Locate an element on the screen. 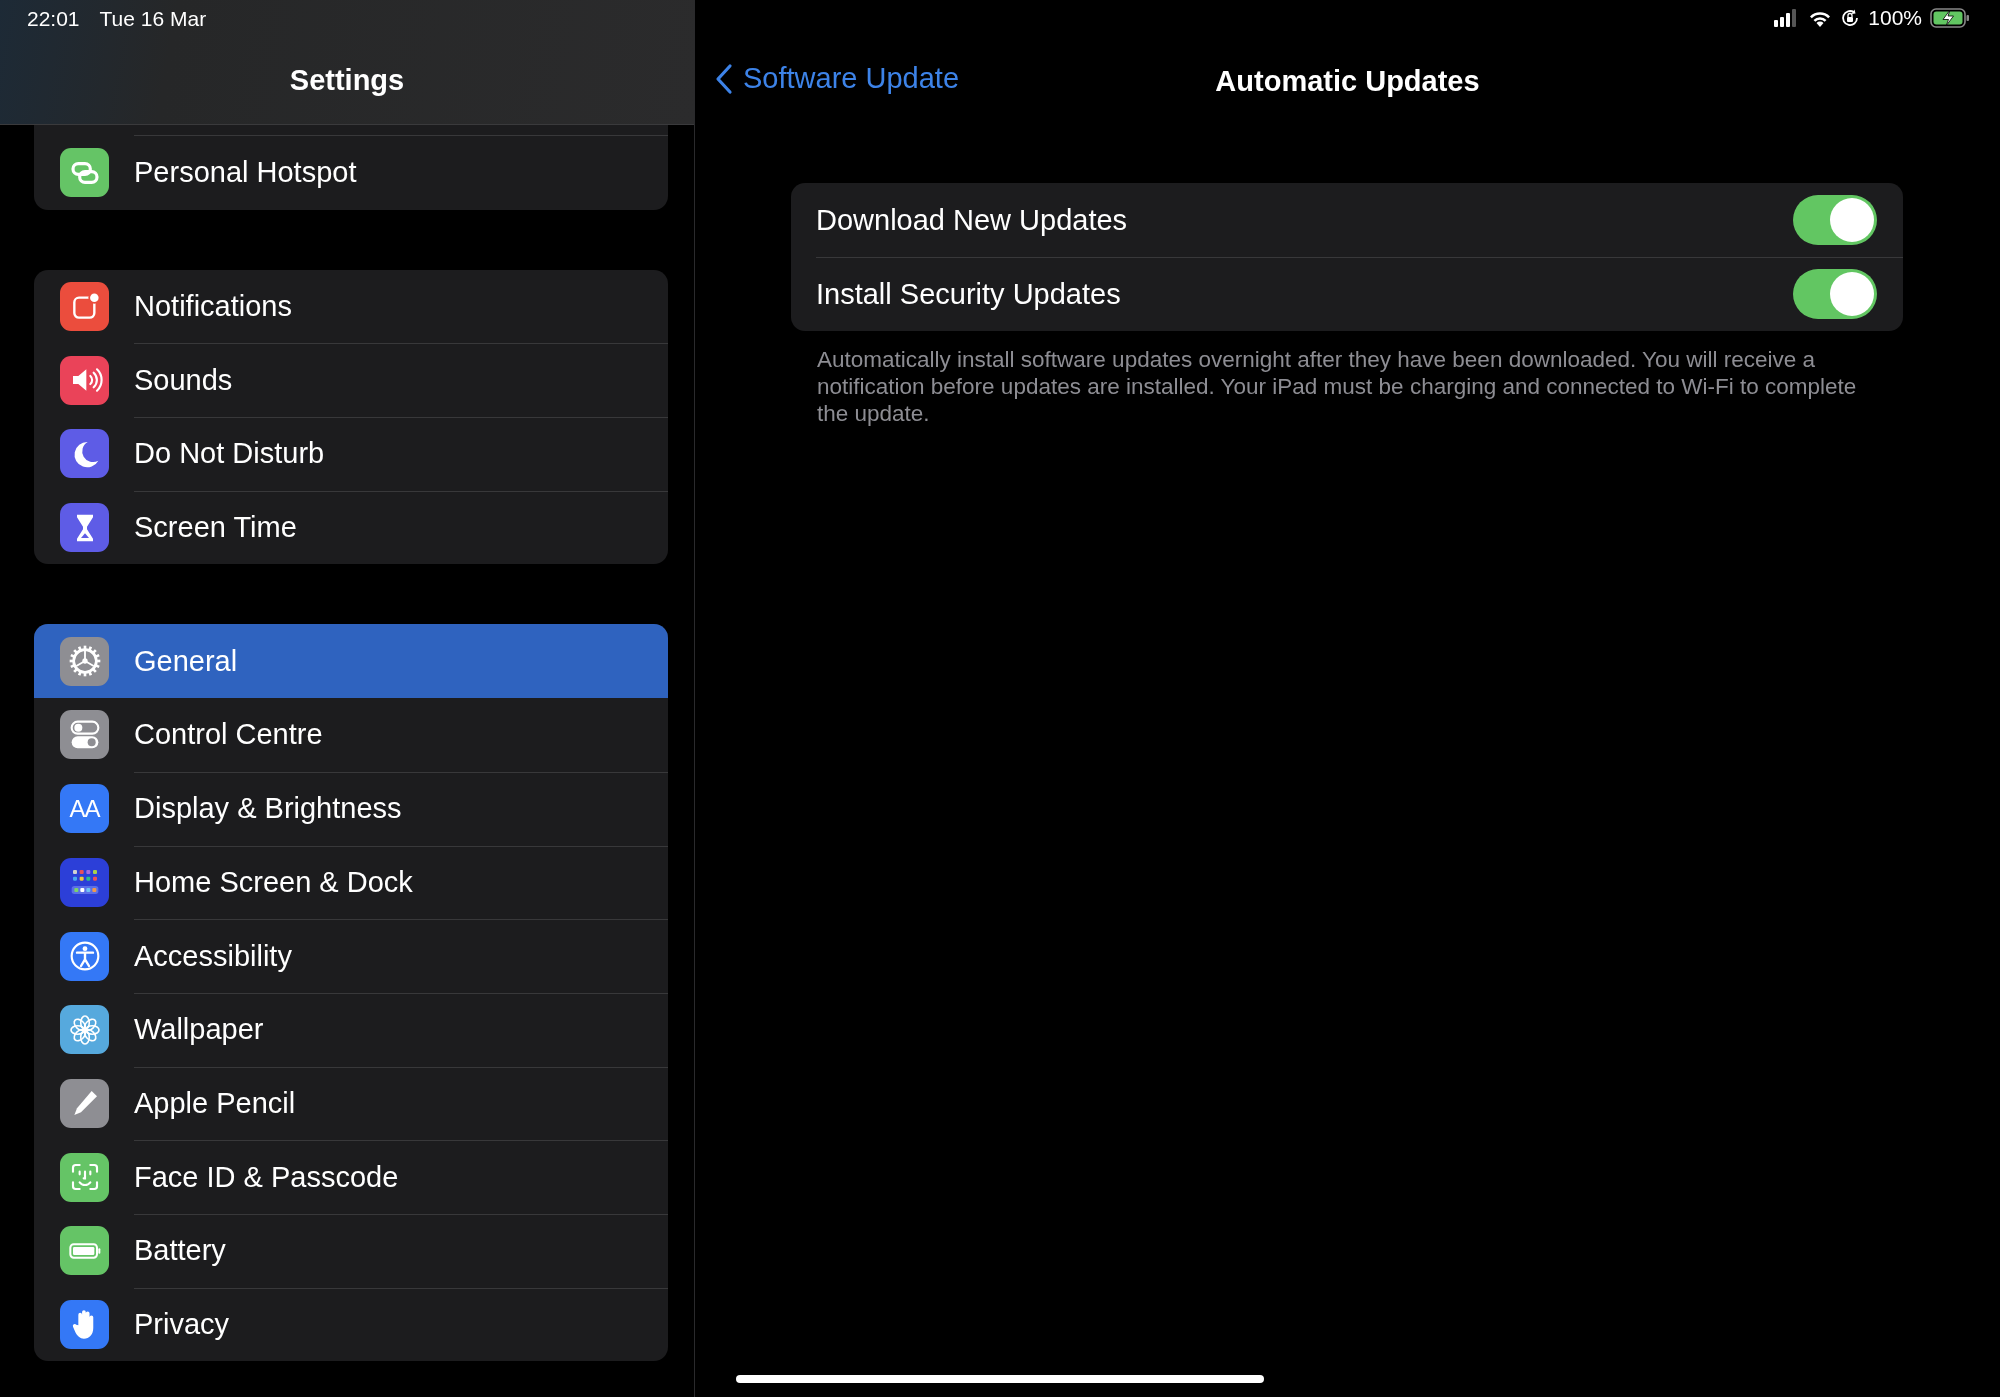  sidebar-item: Battery is located at coordinates (351, 1250).